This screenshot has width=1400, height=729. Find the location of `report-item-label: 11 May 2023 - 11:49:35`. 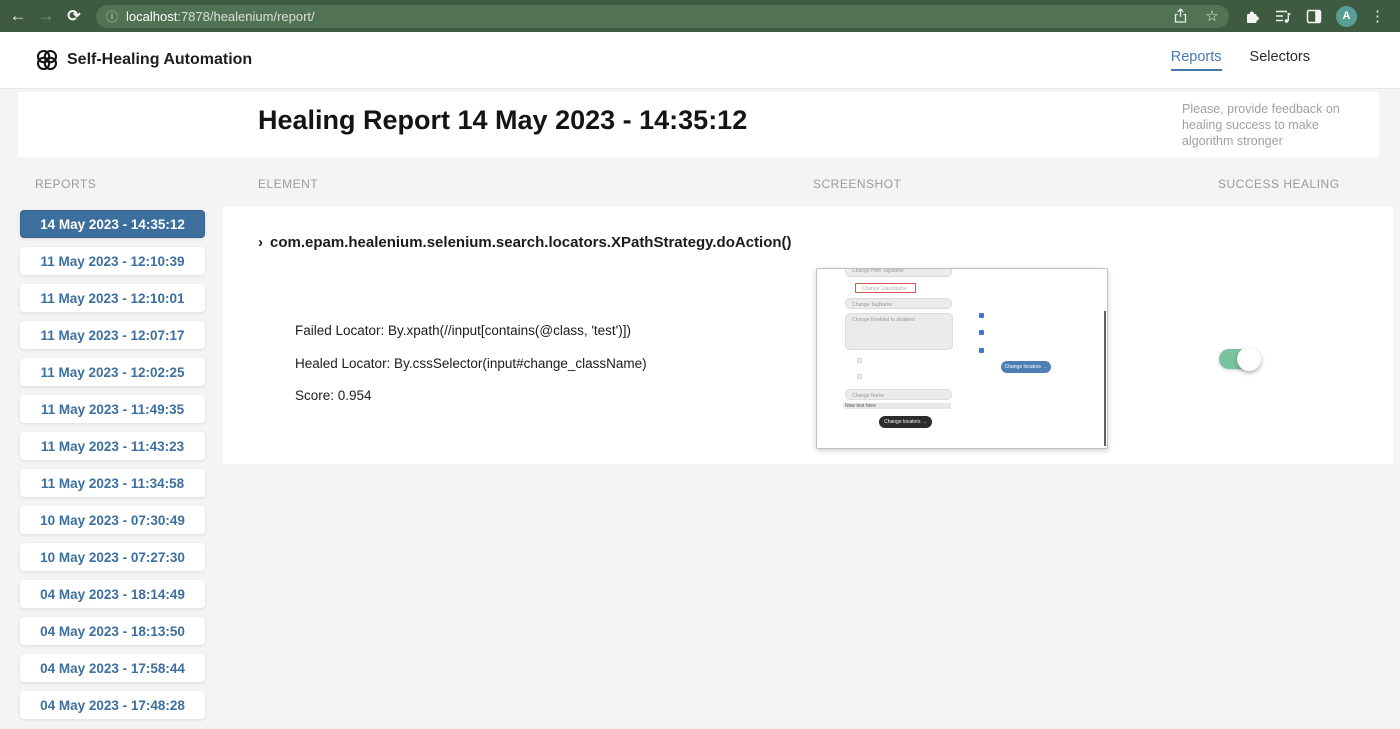

report-item-label: 11 May 2023 - 11:49:35 is located at coordinates (112, 409).